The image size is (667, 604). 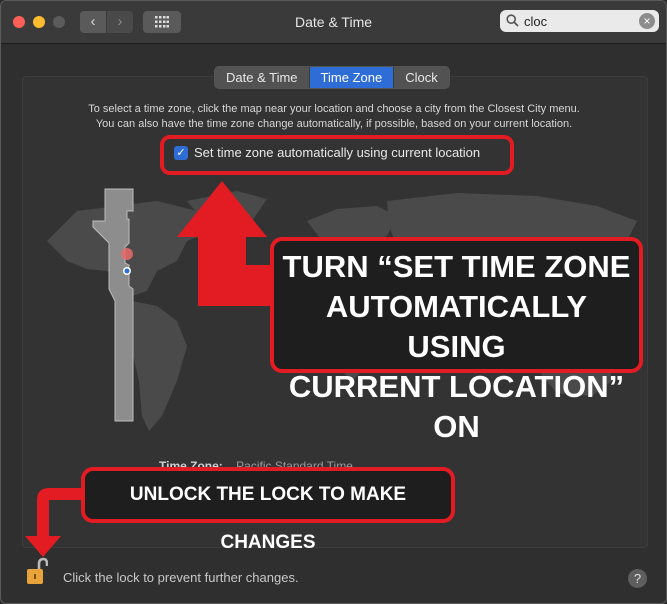 I want to click on callout-line-2: AUTOMATICALLY USING, so click(x=456, y=326).